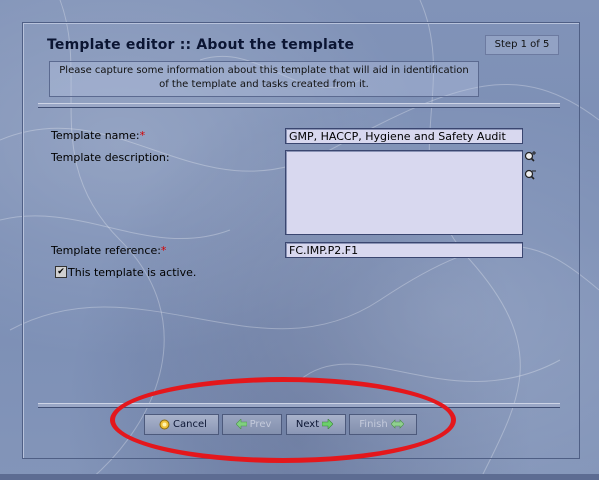 The height and width of the screenshot is (480, 599). What do you see at coordinates (98, 135) in the screenshot?
I see `template-name-label: Template name:*` at bounding box center [98, 135].